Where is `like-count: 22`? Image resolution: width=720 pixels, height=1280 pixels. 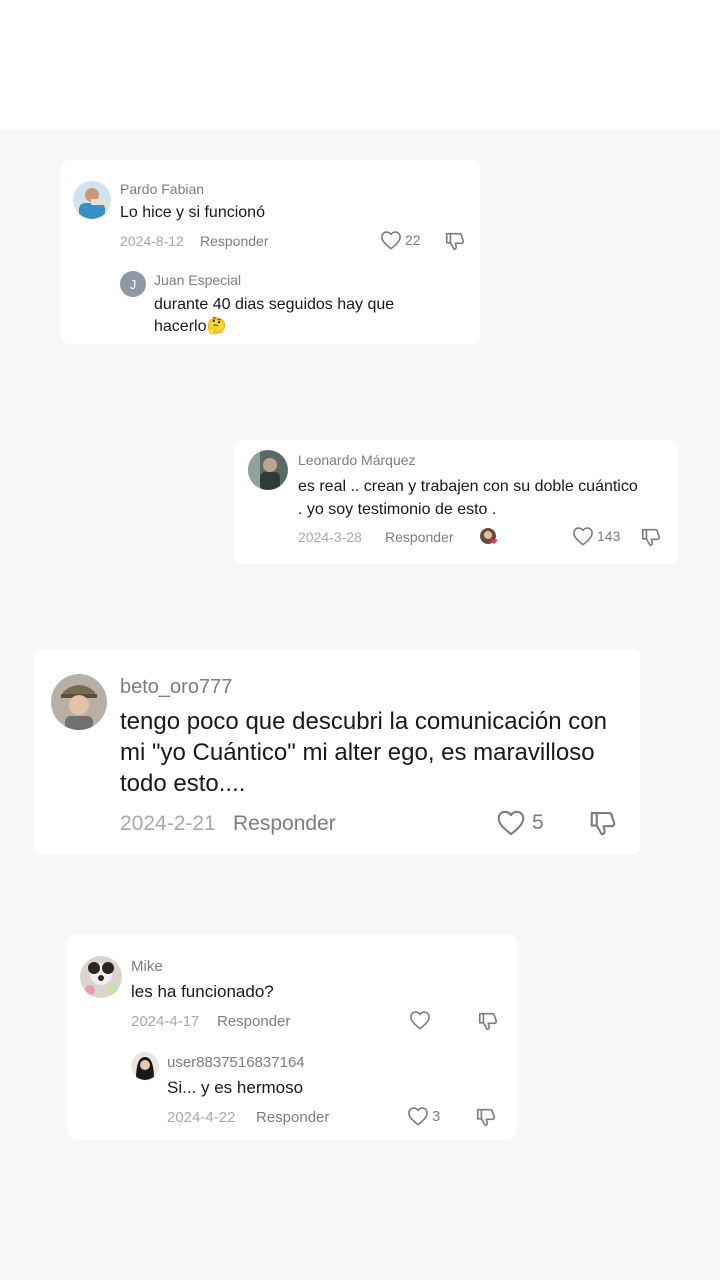 like-count: 22 is located at coordinates (413, 240).